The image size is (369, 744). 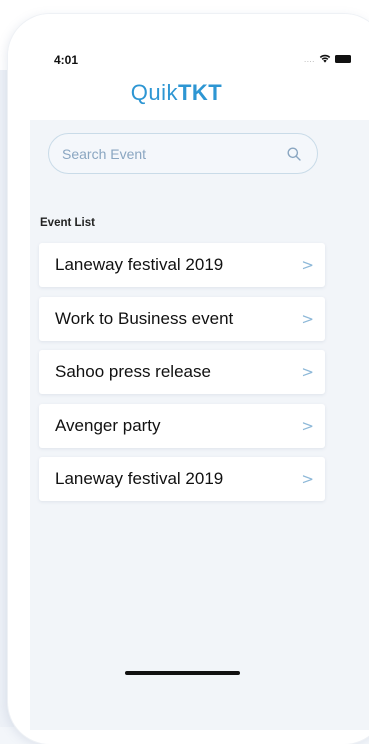 I want to click on app-title-bold: TKT, so click(x=200, y=92).